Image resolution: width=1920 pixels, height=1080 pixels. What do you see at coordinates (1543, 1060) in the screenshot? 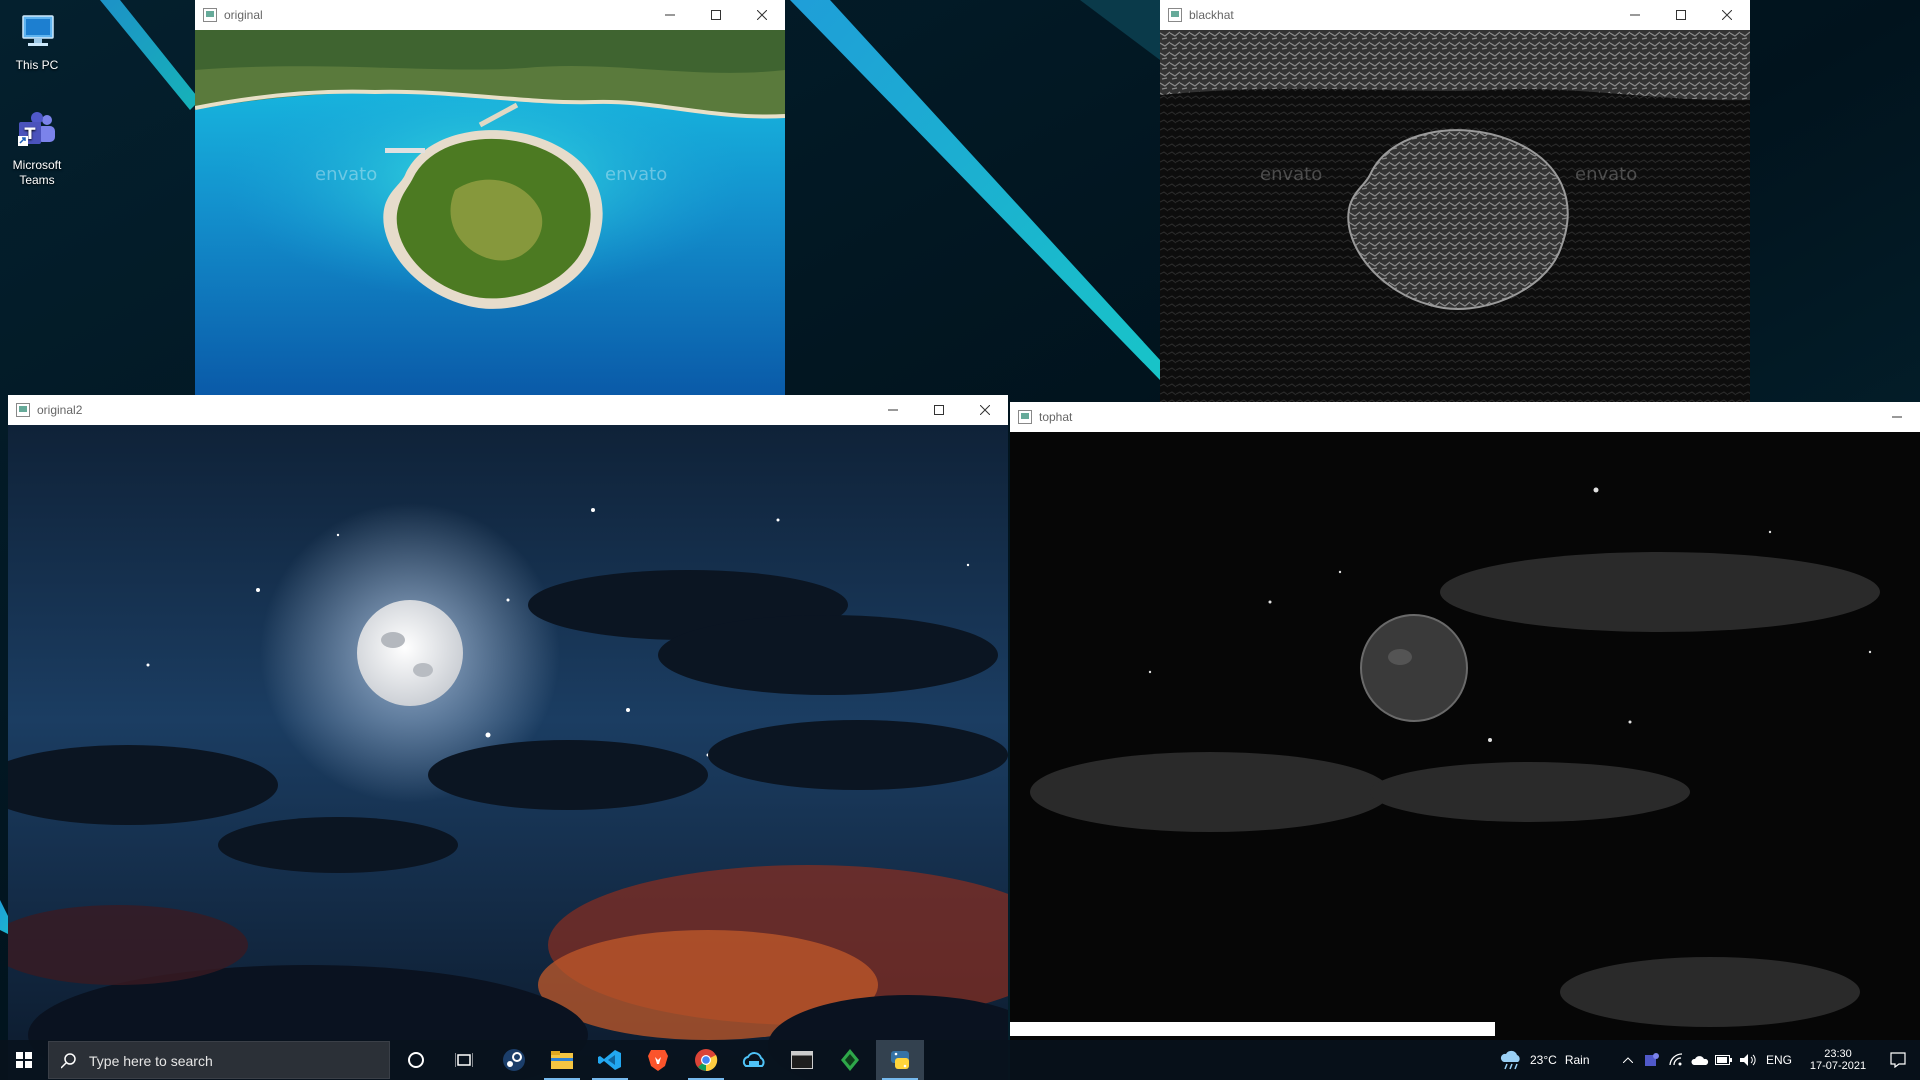
I see `weather-temp: 23°C` at bounding box center [1543, 1060].